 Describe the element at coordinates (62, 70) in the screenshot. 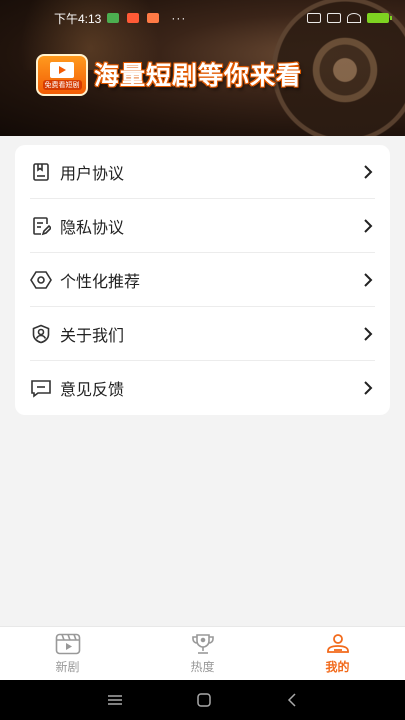

I see `video-play-icon` at that location.